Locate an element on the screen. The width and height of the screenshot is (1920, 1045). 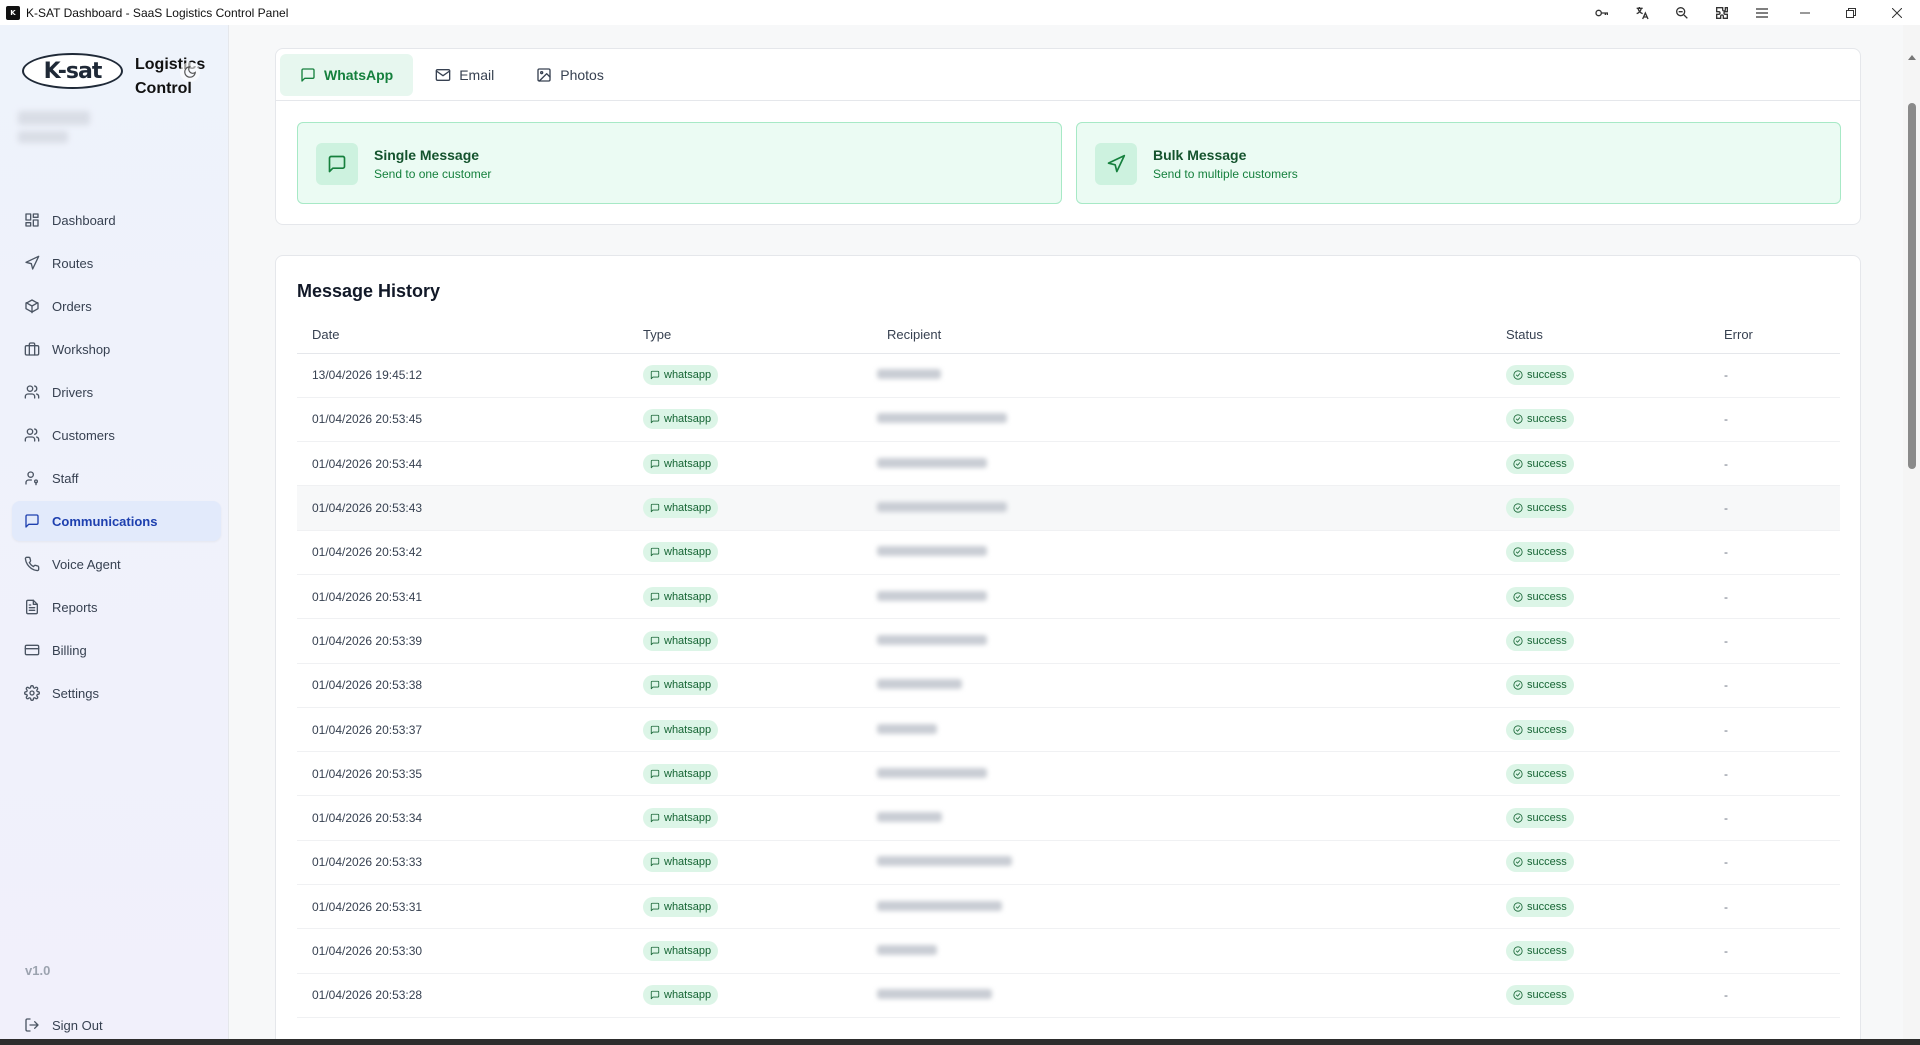
cell-date: 01/04/2026 20:53:37 is located at coordinates (462, 730).